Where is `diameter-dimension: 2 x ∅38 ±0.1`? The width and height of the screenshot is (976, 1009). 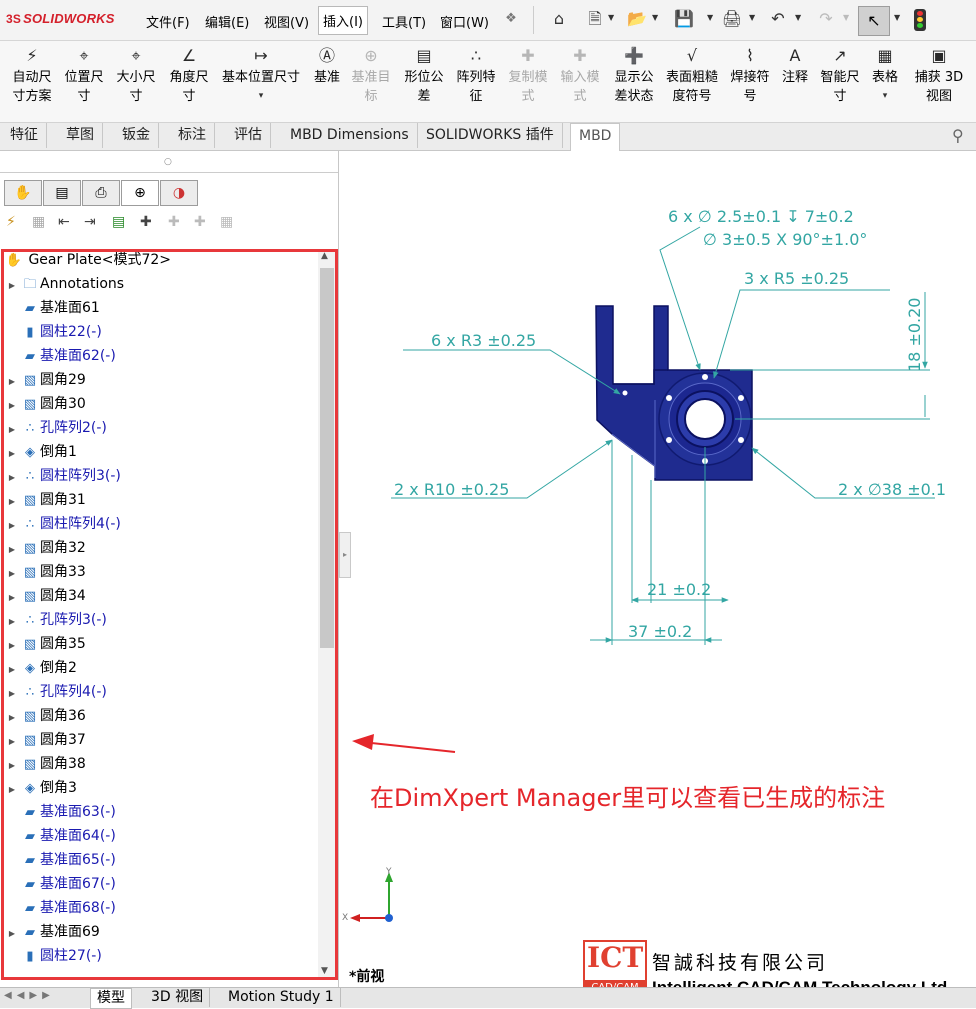 diameter-dimension: 2 x ∅38 ±0.1 is located at coordinates (892, 489).